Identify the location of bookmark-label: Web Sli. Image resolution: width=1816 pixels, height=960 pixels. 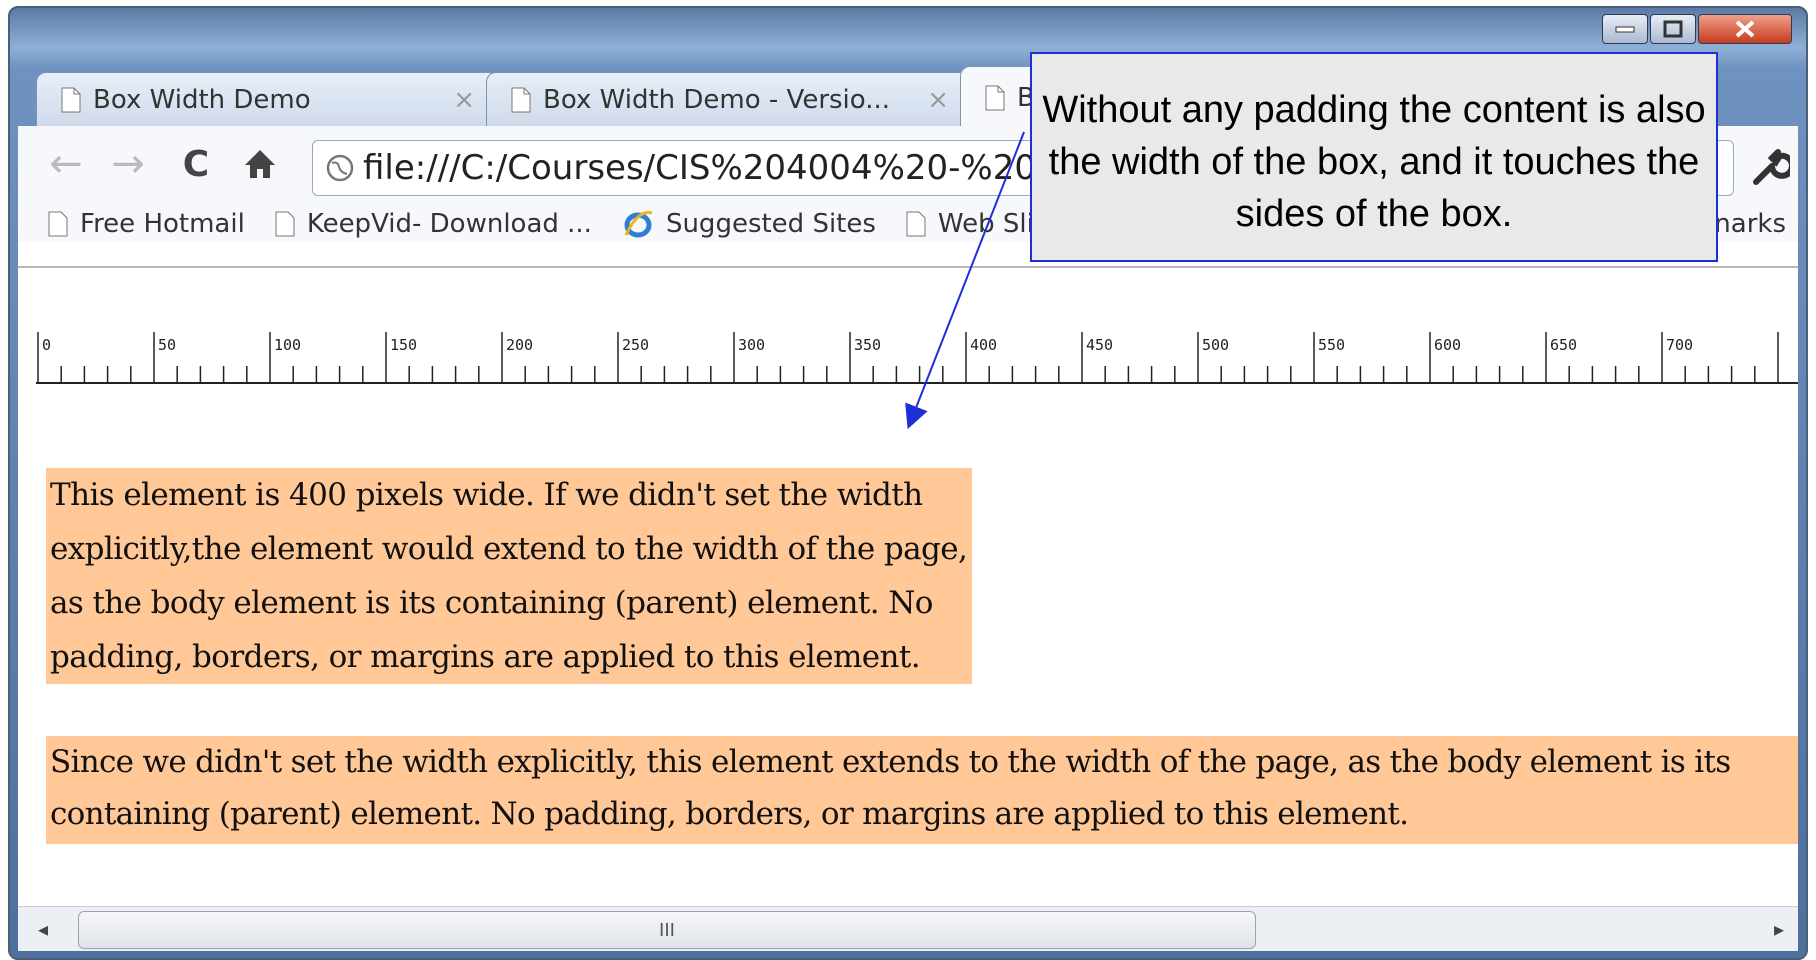
(985, 224).